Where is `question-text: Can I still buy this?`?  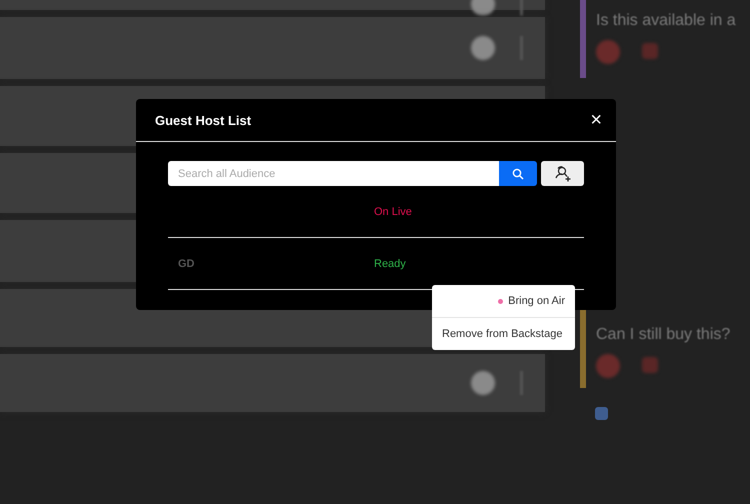 question-text: Can I still buy this? is located at coordinates (663, 335).